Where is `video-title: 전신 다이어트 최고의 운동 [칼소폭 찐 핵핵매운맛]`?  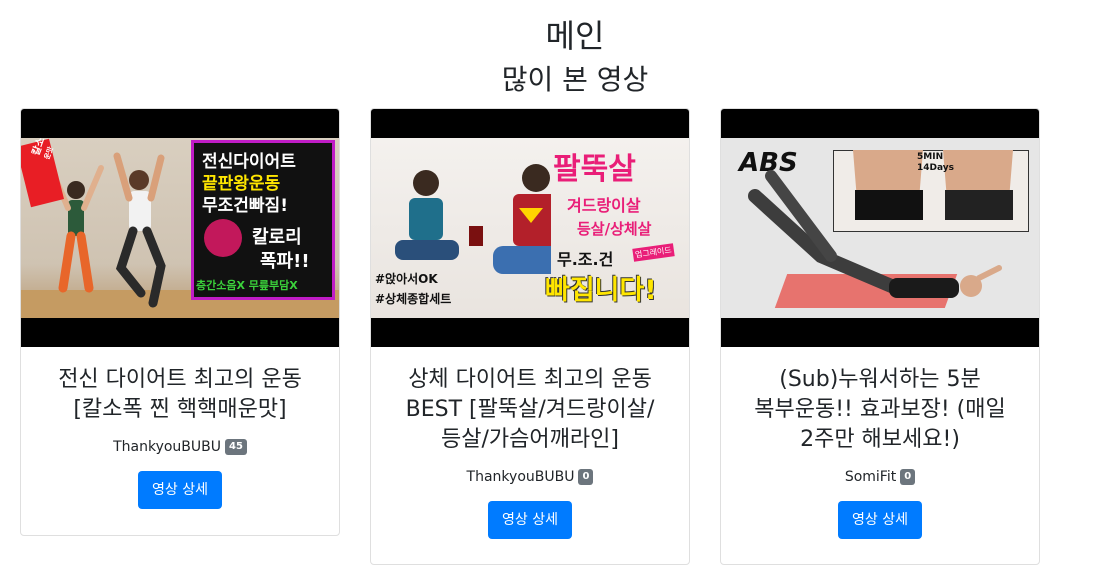
video-title: 전신 다이어트 최고의 운동 [칼소폭 찐 핵핵매운맛] is located at coordinates (180, 394).